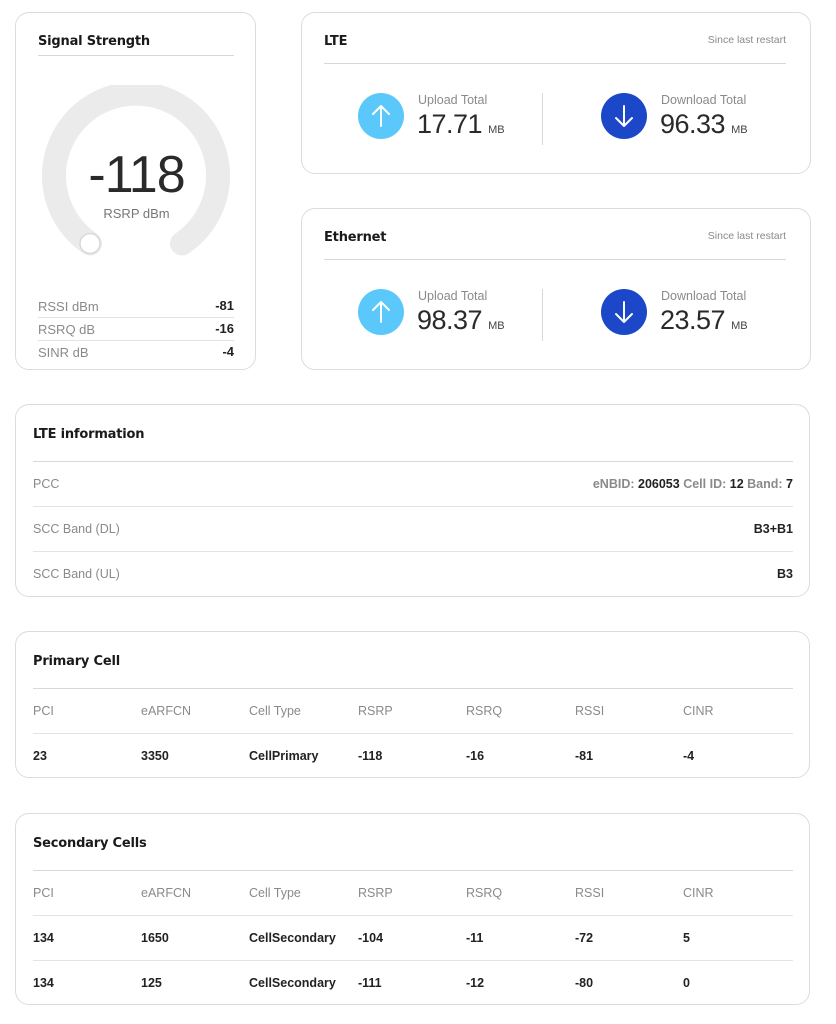 This screenshot has width=836, height=1024. I want to click on table-cell: -118, so click(370, 756).